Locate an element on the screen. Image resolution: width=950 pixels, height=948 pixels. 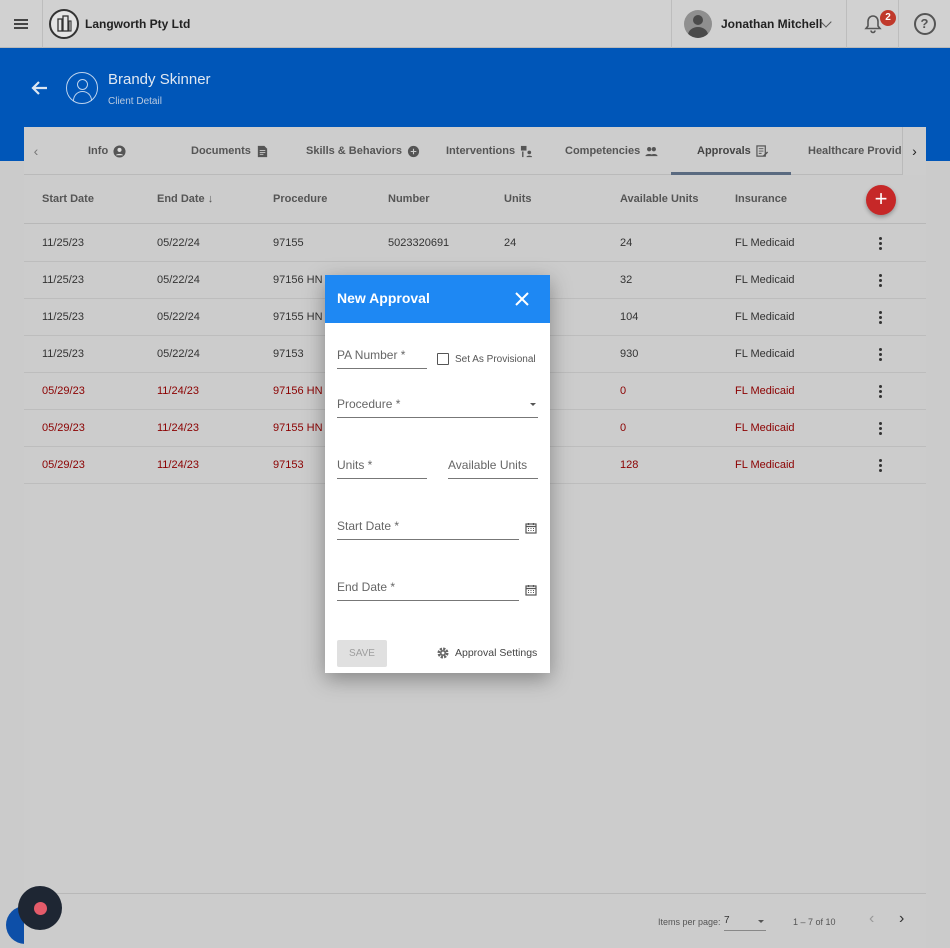
provisional-checkbox: Set As Provisional is located at coordinates (486, 359).